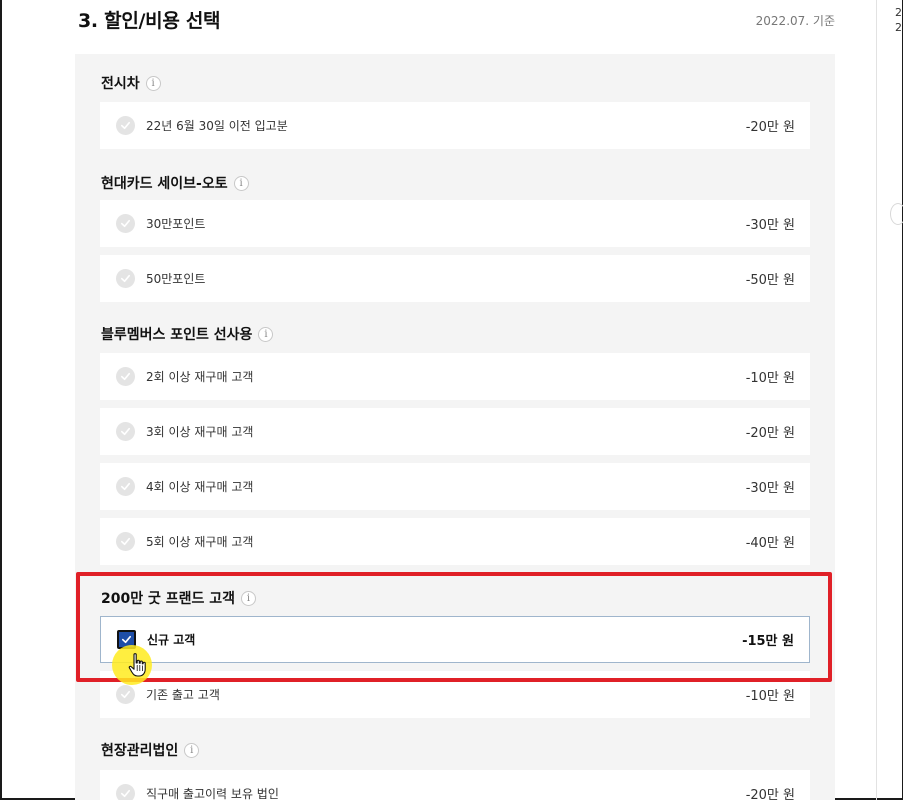 Image resolution: width=903 pixels, height=800 pixels. Describe the element at coordinates (176, 224) in the screenshot. I see `option-label: 30만포인트` at that location.